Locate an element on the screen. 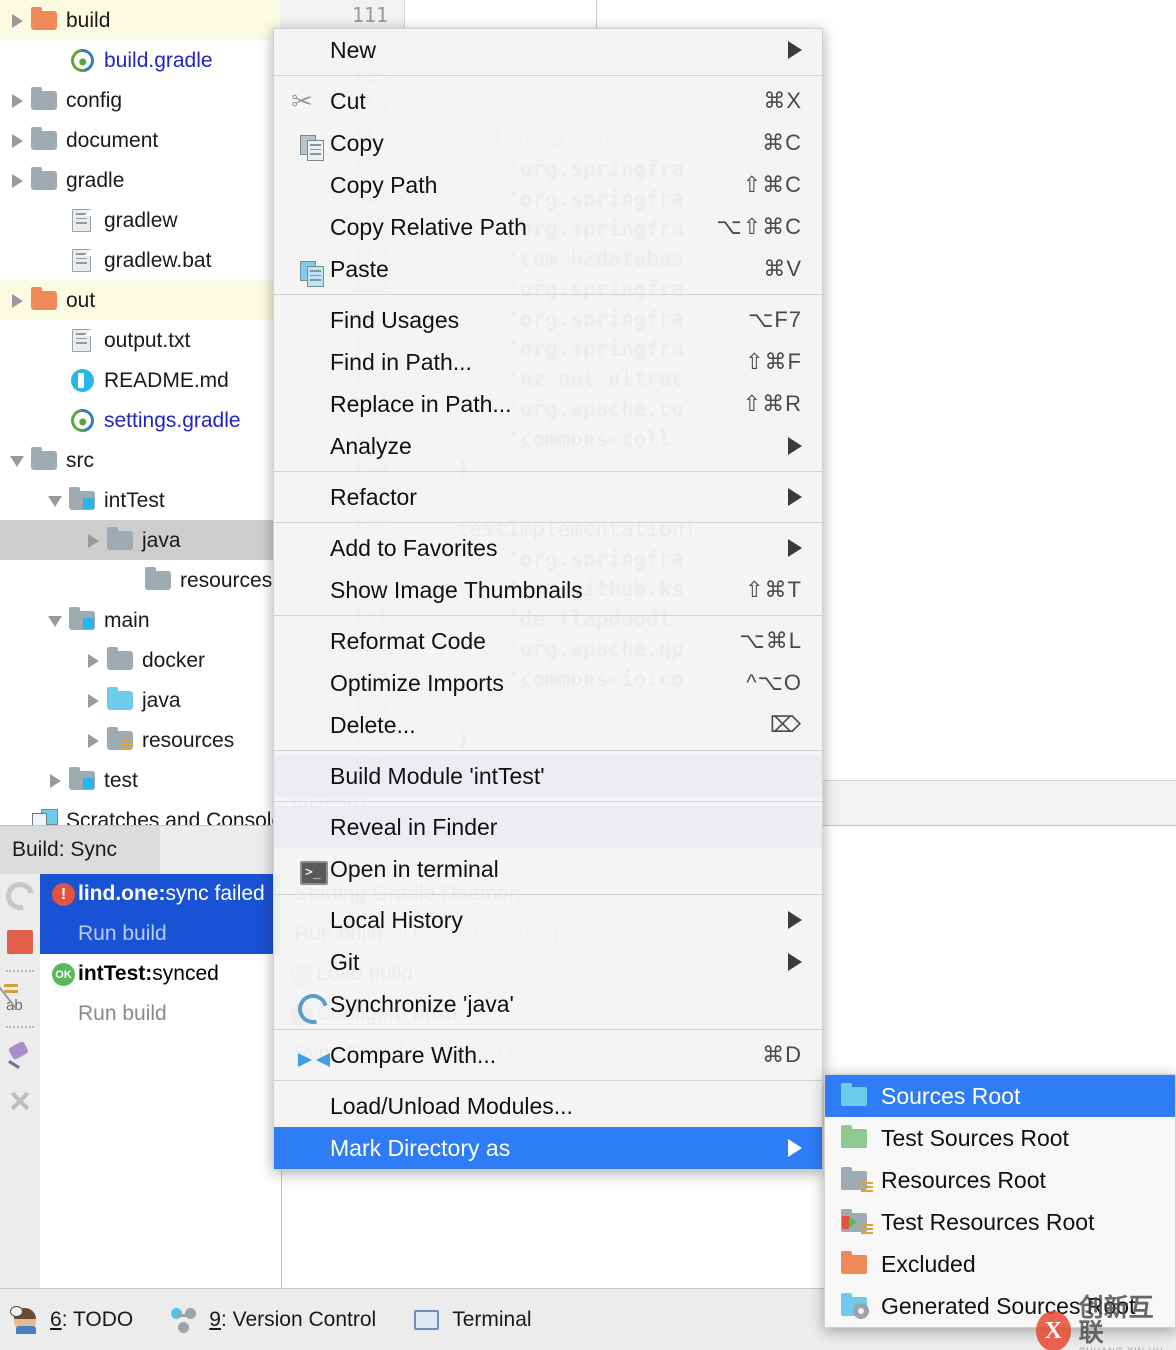 This screenshot has height=1350, width=1176. menu-item-local-history: Local History is located at coordinates (548, 920).